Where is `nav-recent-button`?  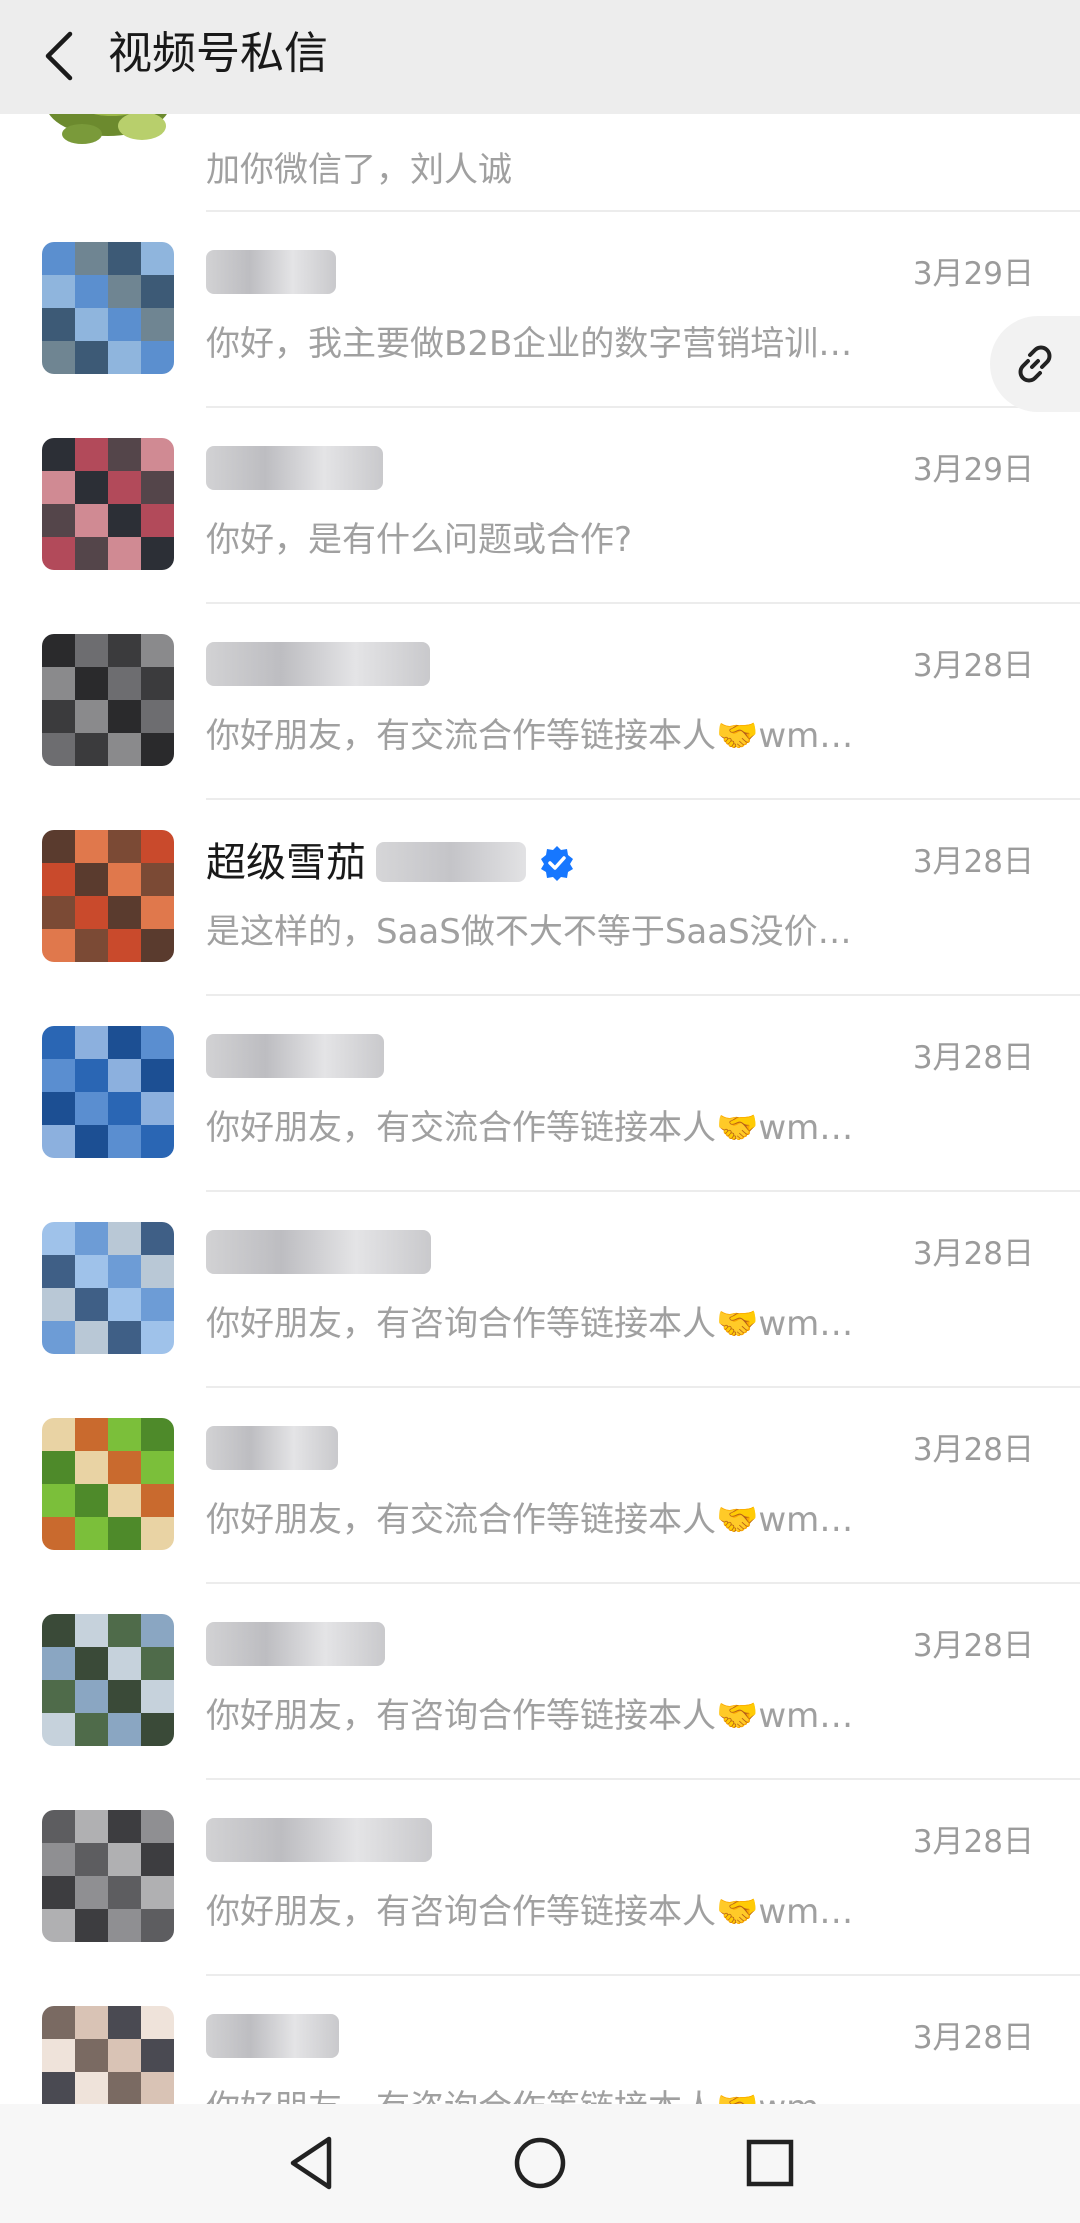 nav-recent-button is located at coordinates (770, 2163).